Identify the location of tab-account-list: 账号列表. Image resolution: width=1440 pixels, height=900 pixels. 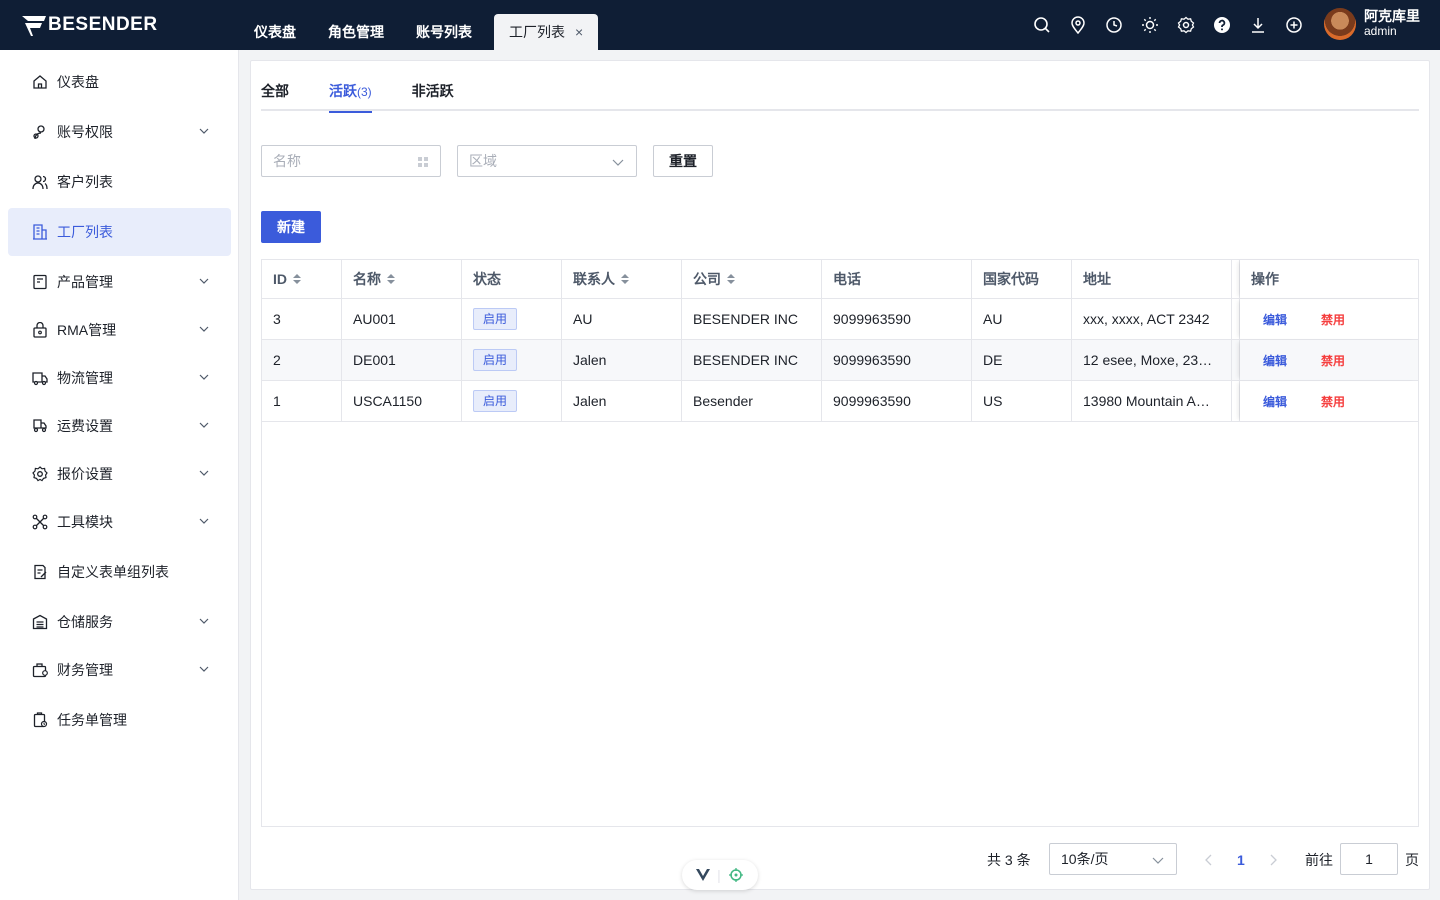
(444, 32).